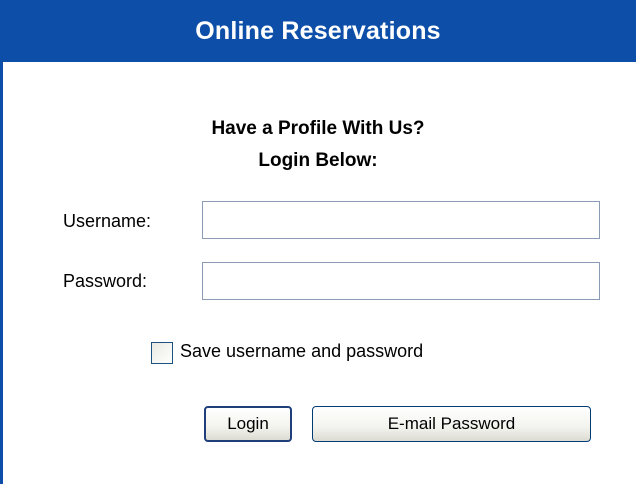 This screenshot has width=636, height=484. Describe the element at coordinates (318, 160) in the screenshot. I see `login-prompt-subheading: Login Below:` at that location.